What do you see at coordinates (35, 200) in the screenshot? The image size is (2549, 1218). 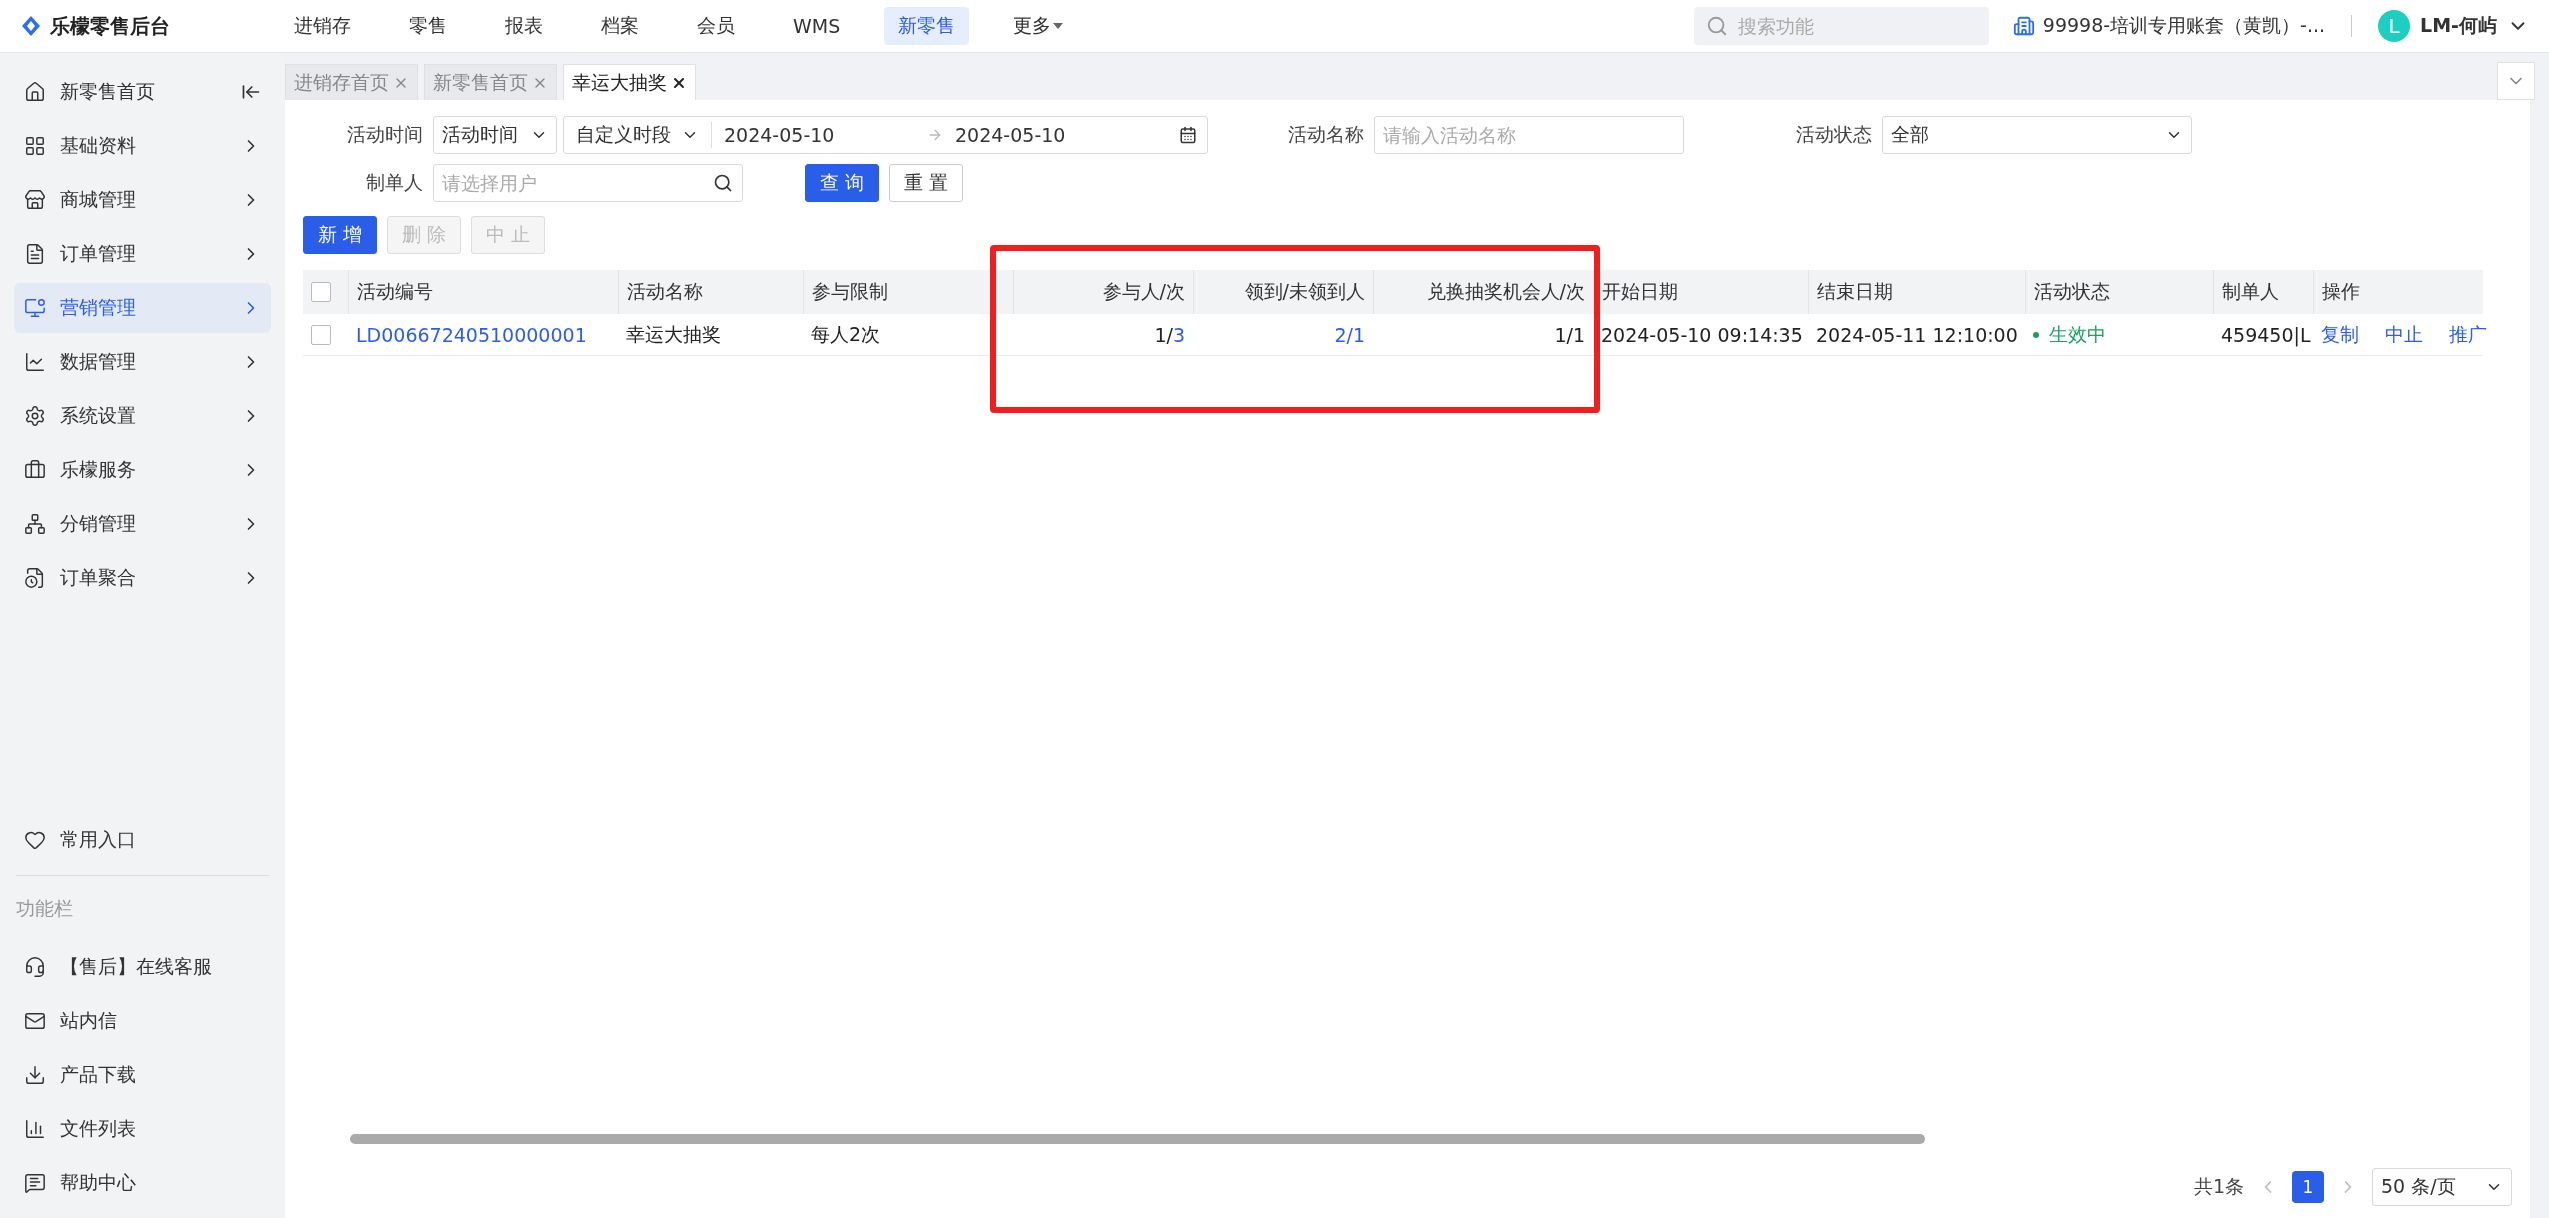 I see `store-icon` at bounding box center [35, 200].